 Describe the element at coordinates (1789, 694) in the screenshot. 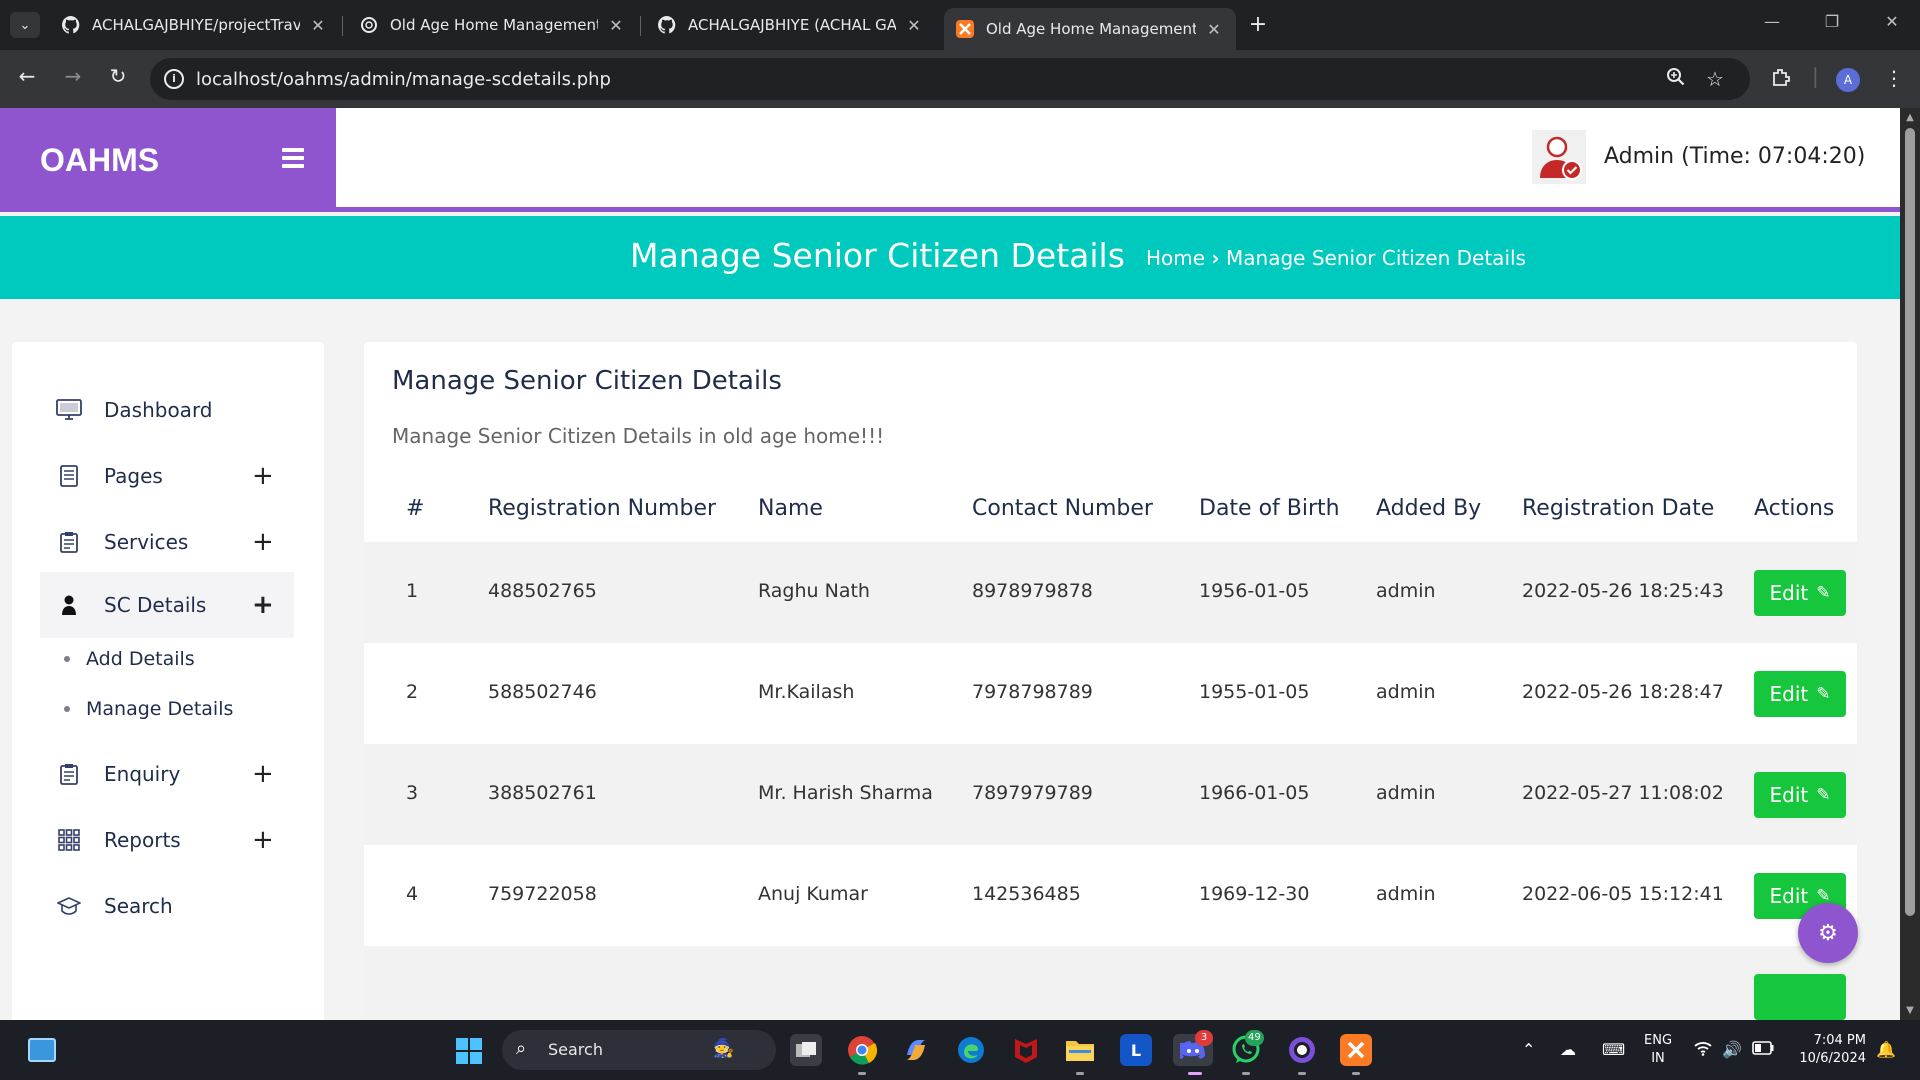

I see `edit-label: Edit` at that location.